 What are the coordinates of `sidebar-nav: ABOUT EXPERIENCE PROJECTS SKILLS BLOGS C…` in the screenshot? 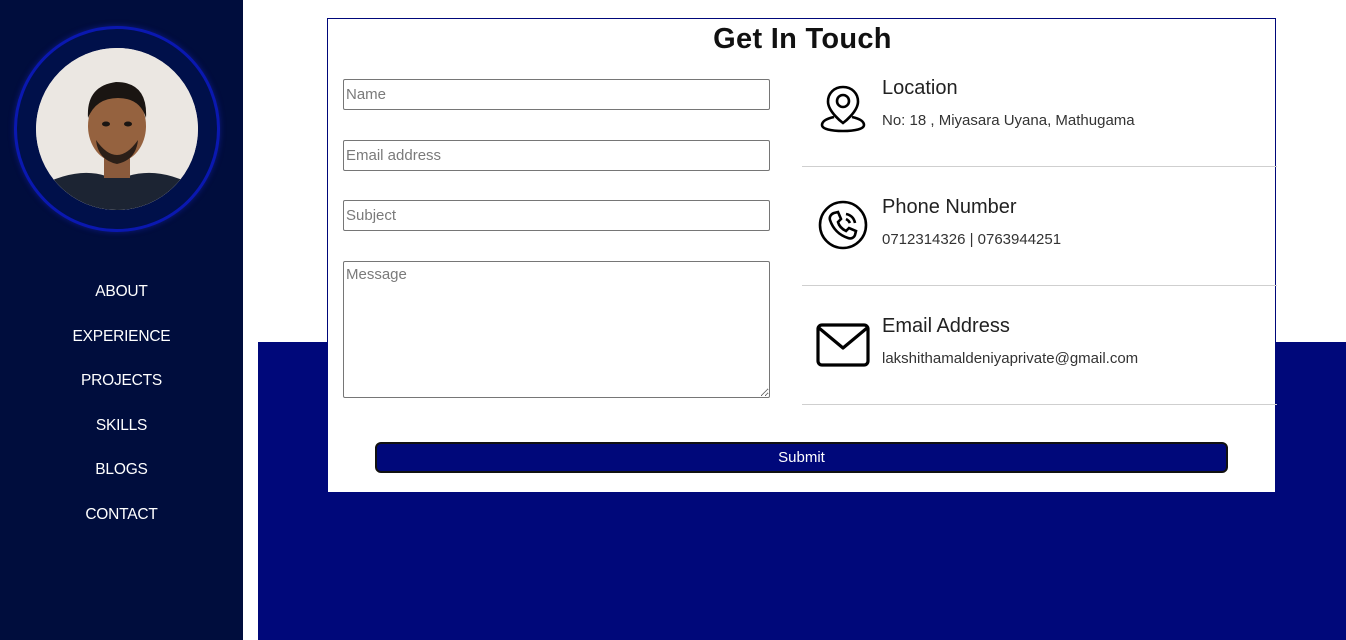 It's located at (121, 403).